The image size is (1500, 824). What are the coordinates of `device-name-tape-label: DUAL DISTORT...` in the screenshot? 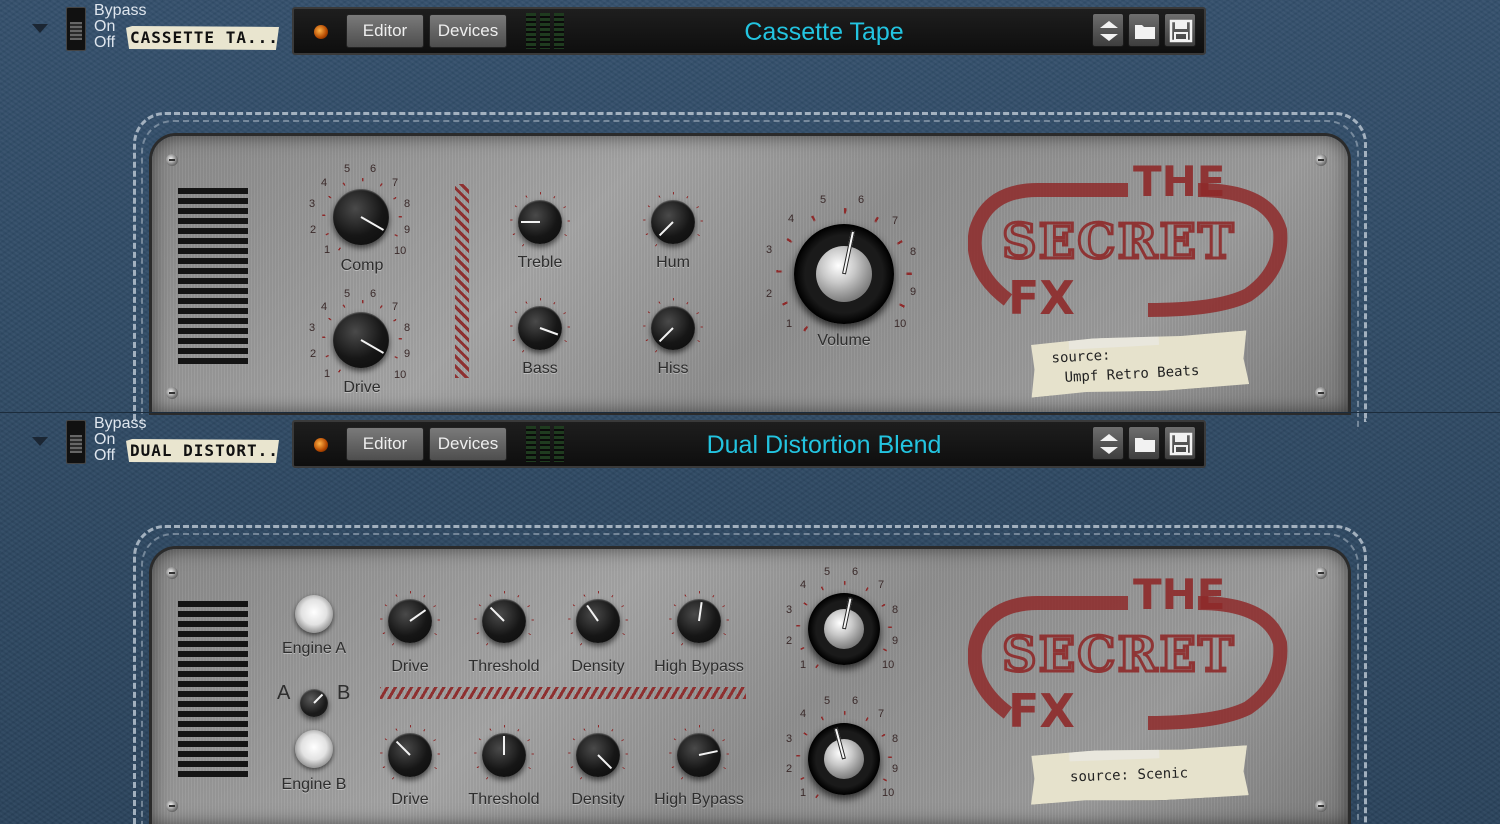 It's located at (202, 451).